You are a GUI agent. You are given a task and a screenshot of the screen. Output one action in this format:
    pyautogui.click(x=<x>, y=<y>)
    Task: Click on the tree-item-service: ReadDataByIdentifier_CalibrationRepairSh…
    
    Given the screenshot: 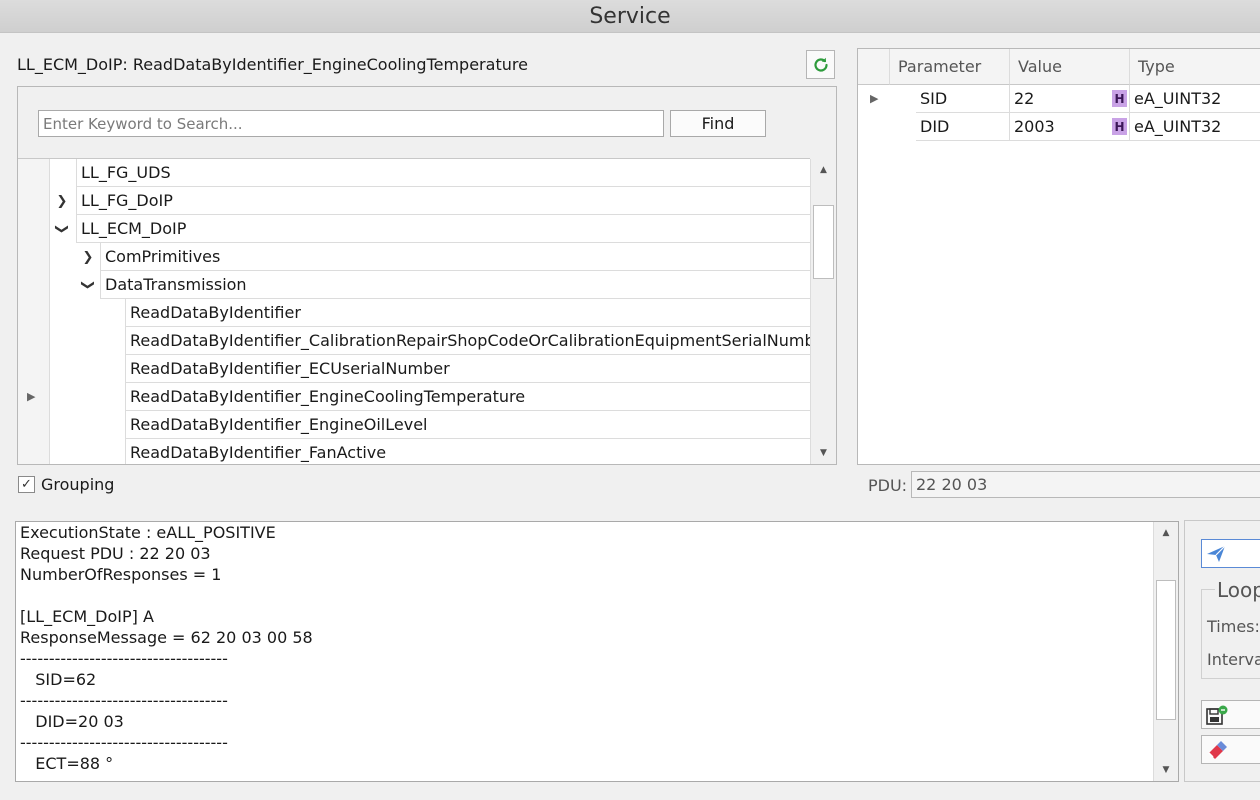 What is the action you would take?
    pyautogui.click(x=467, y=341)
    